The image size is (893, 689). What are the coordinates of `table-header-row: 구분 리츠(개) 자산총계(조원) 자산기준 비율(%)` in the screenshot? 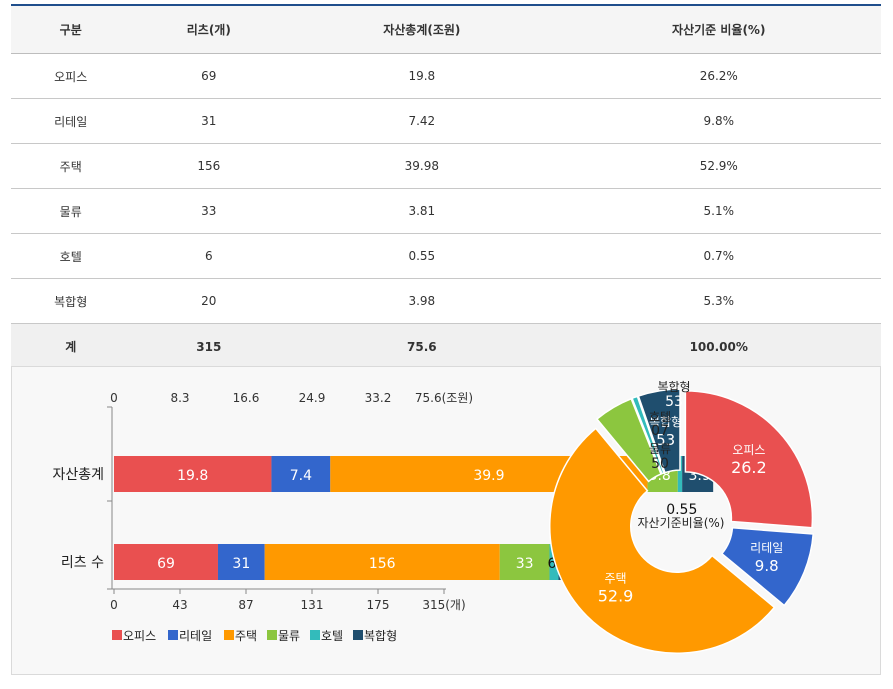 It's located at (446, 29).